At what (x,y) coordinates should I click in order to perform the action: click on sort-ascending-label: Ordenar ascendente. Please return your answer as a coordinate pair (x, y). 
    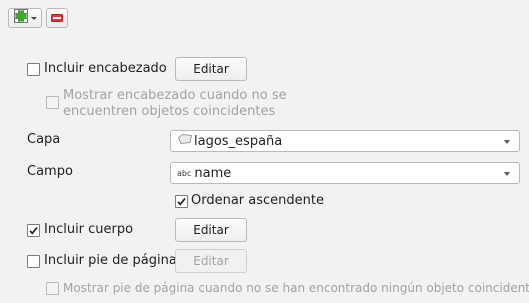
    Looking at the image, I should click on (257, 200).